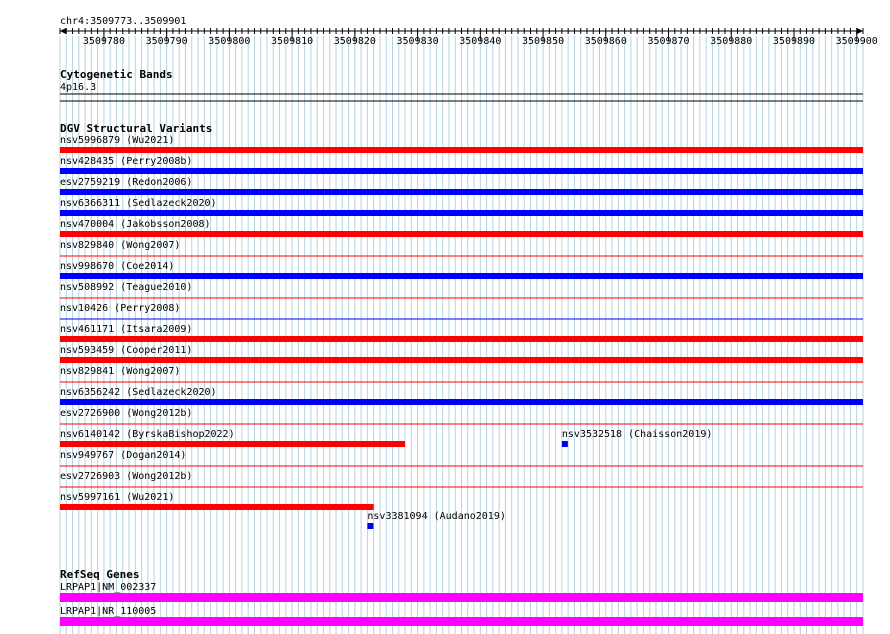 This screenshot has height=634, width=890. What do you see at coordinates (108, 587) in the screenshot?
I see `gene-label: LRPAP1|NM_002337` at bounding box center [108, 587].